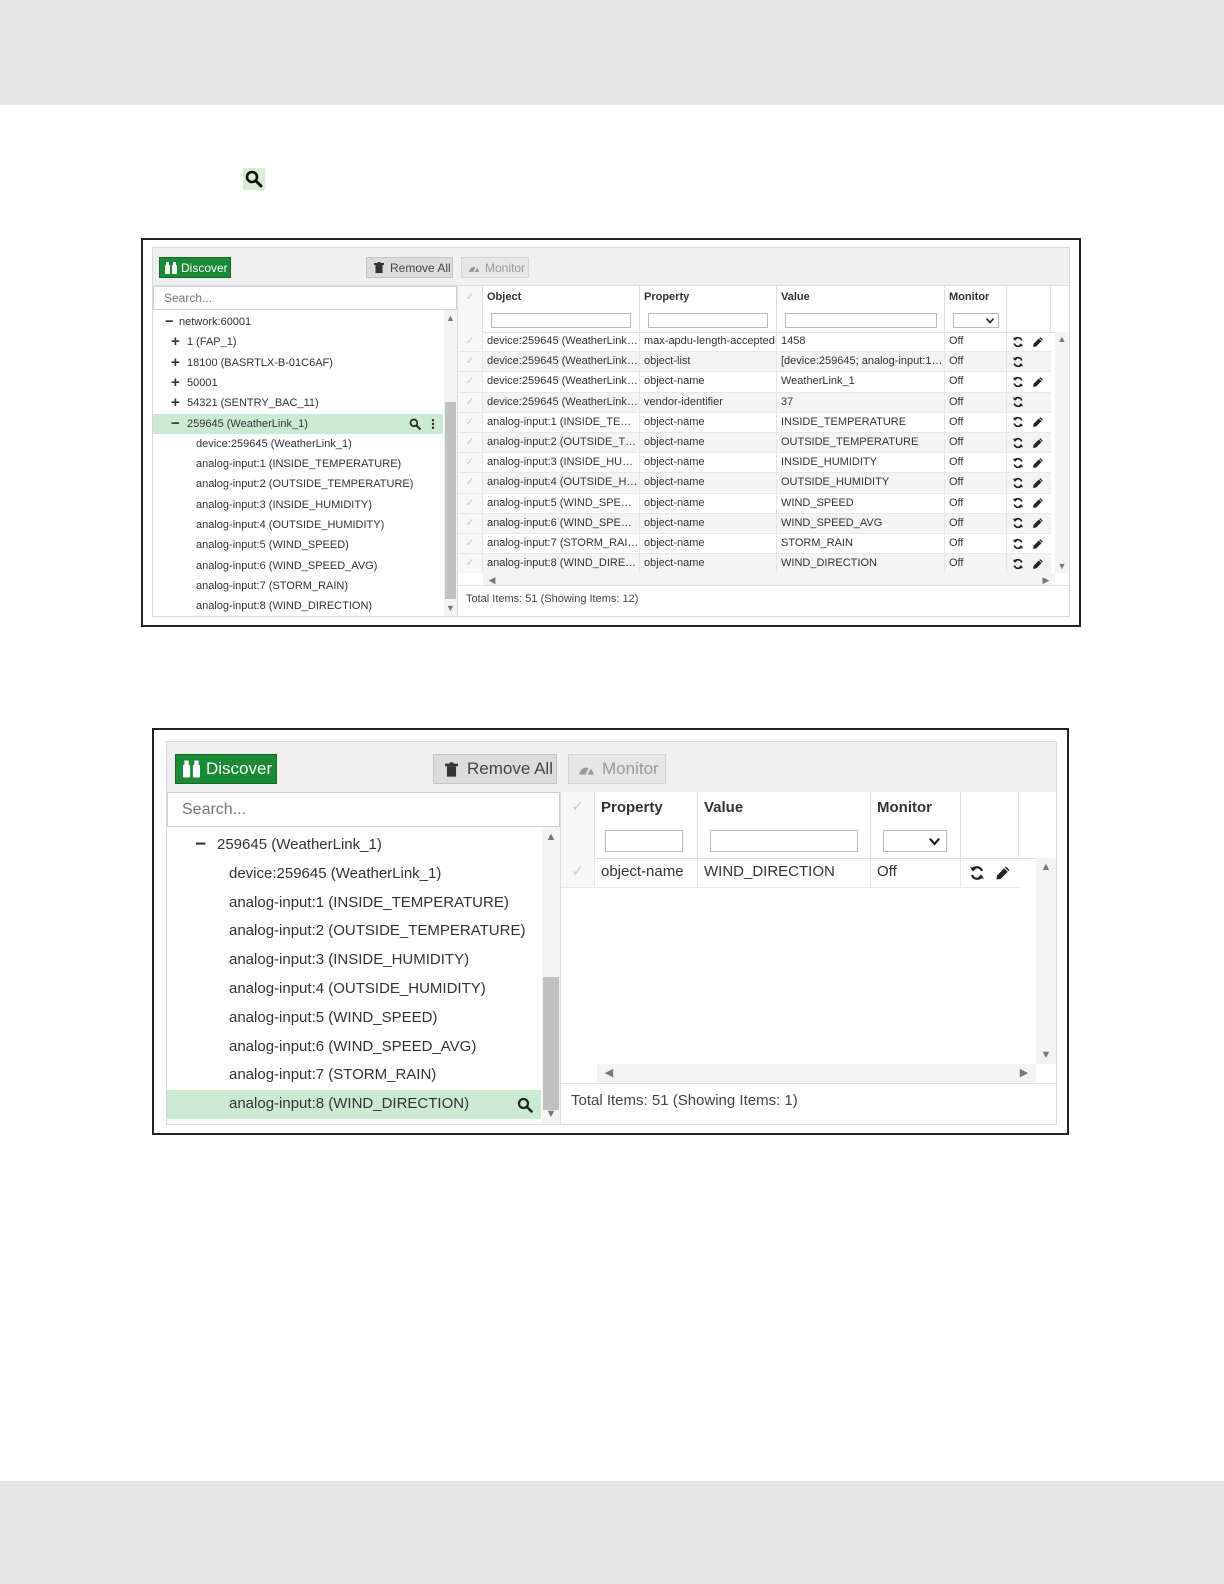  I want to click on tree-node: +18100 (BASRTLX-B-01C6AF), so click(298, 363).